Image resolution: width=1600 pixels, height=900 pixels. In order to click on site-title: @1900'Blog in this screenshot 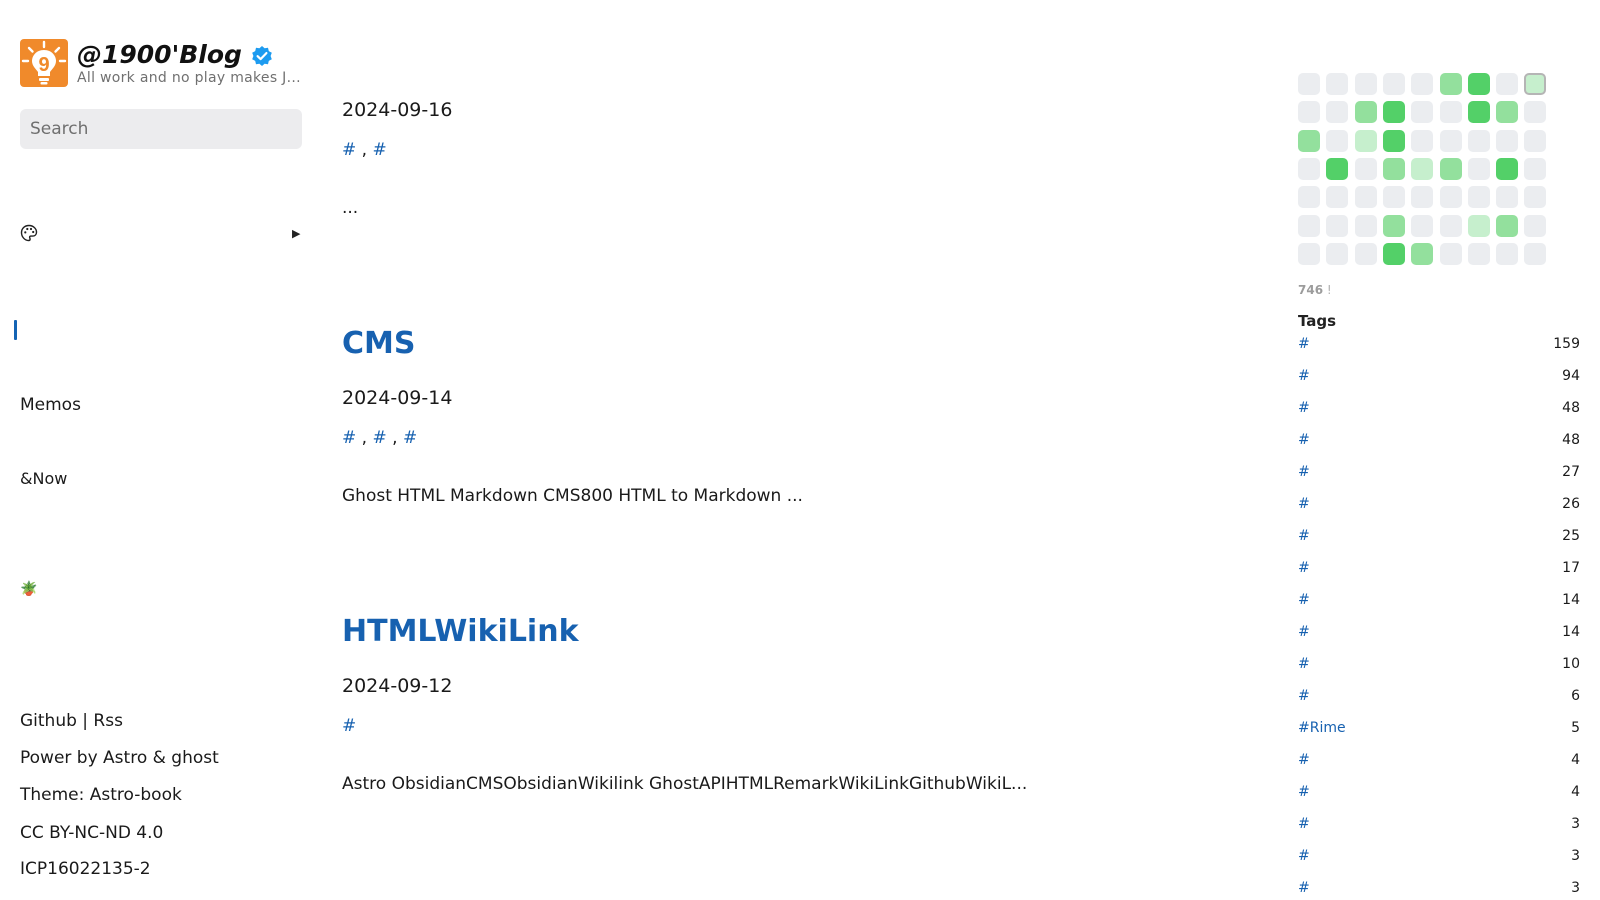, I will do `click(189, 55)`.